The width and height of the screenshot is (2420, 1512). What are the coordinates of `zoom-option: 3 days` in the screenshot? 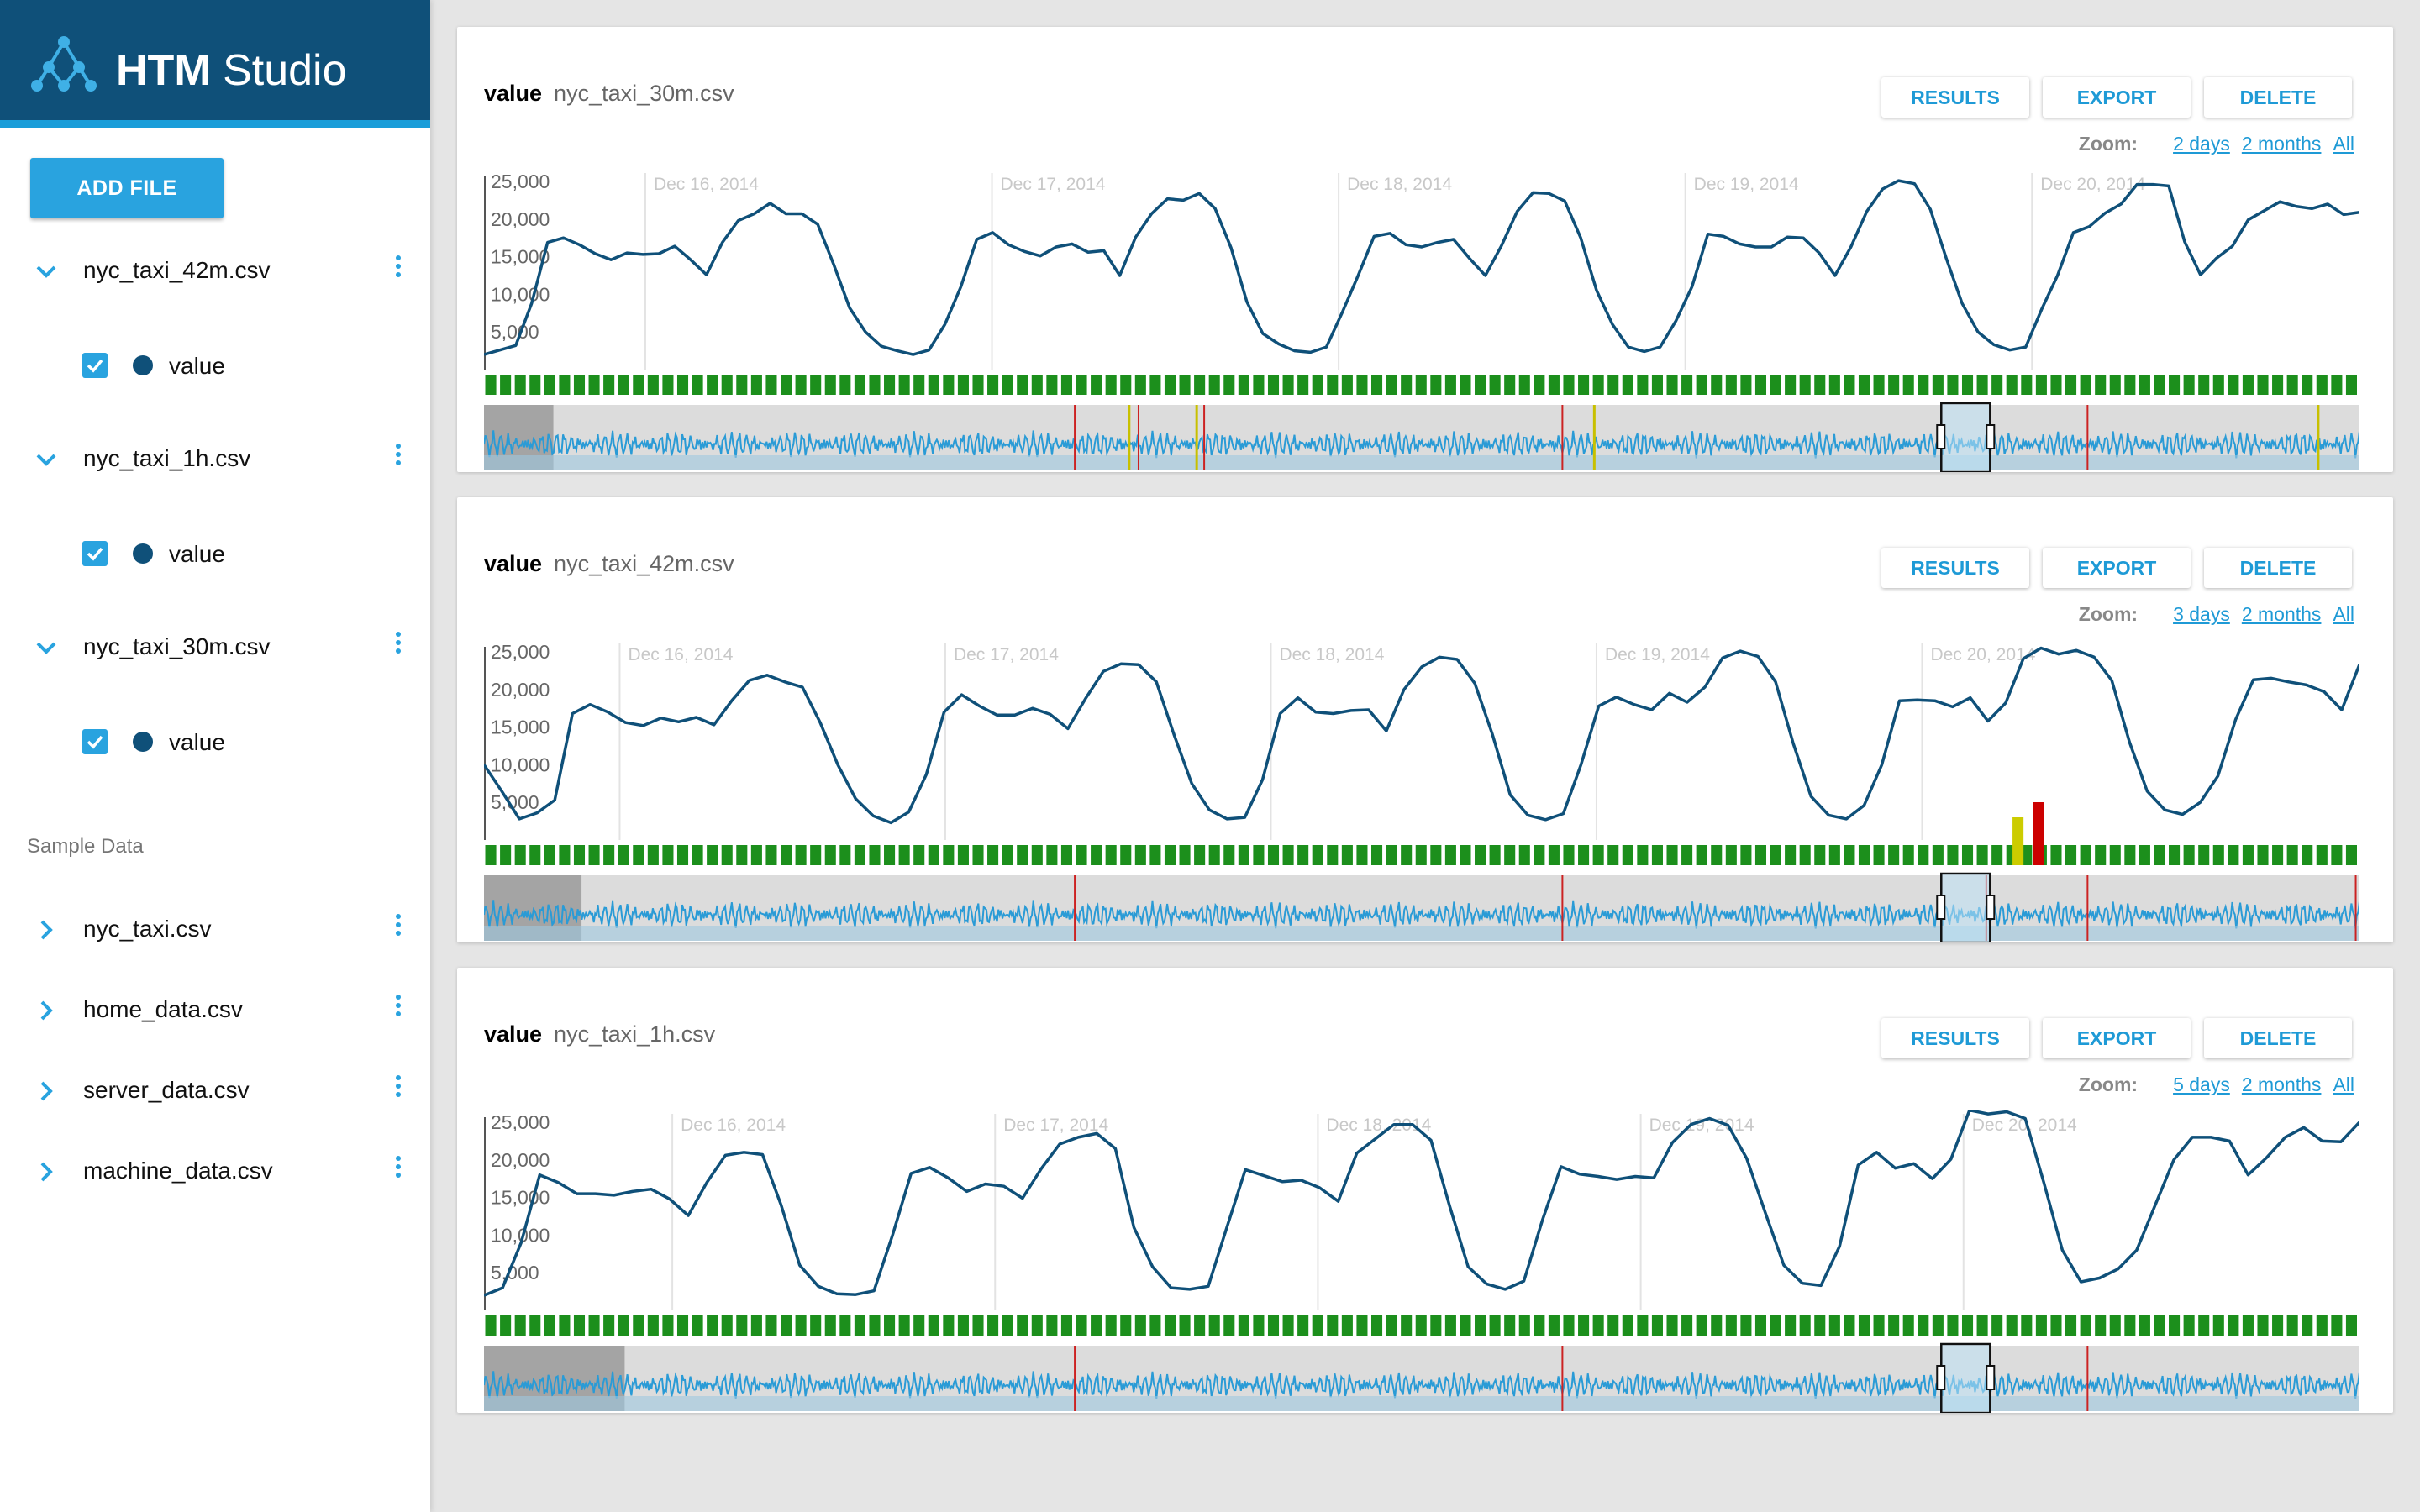 It's located at (2202, 614).